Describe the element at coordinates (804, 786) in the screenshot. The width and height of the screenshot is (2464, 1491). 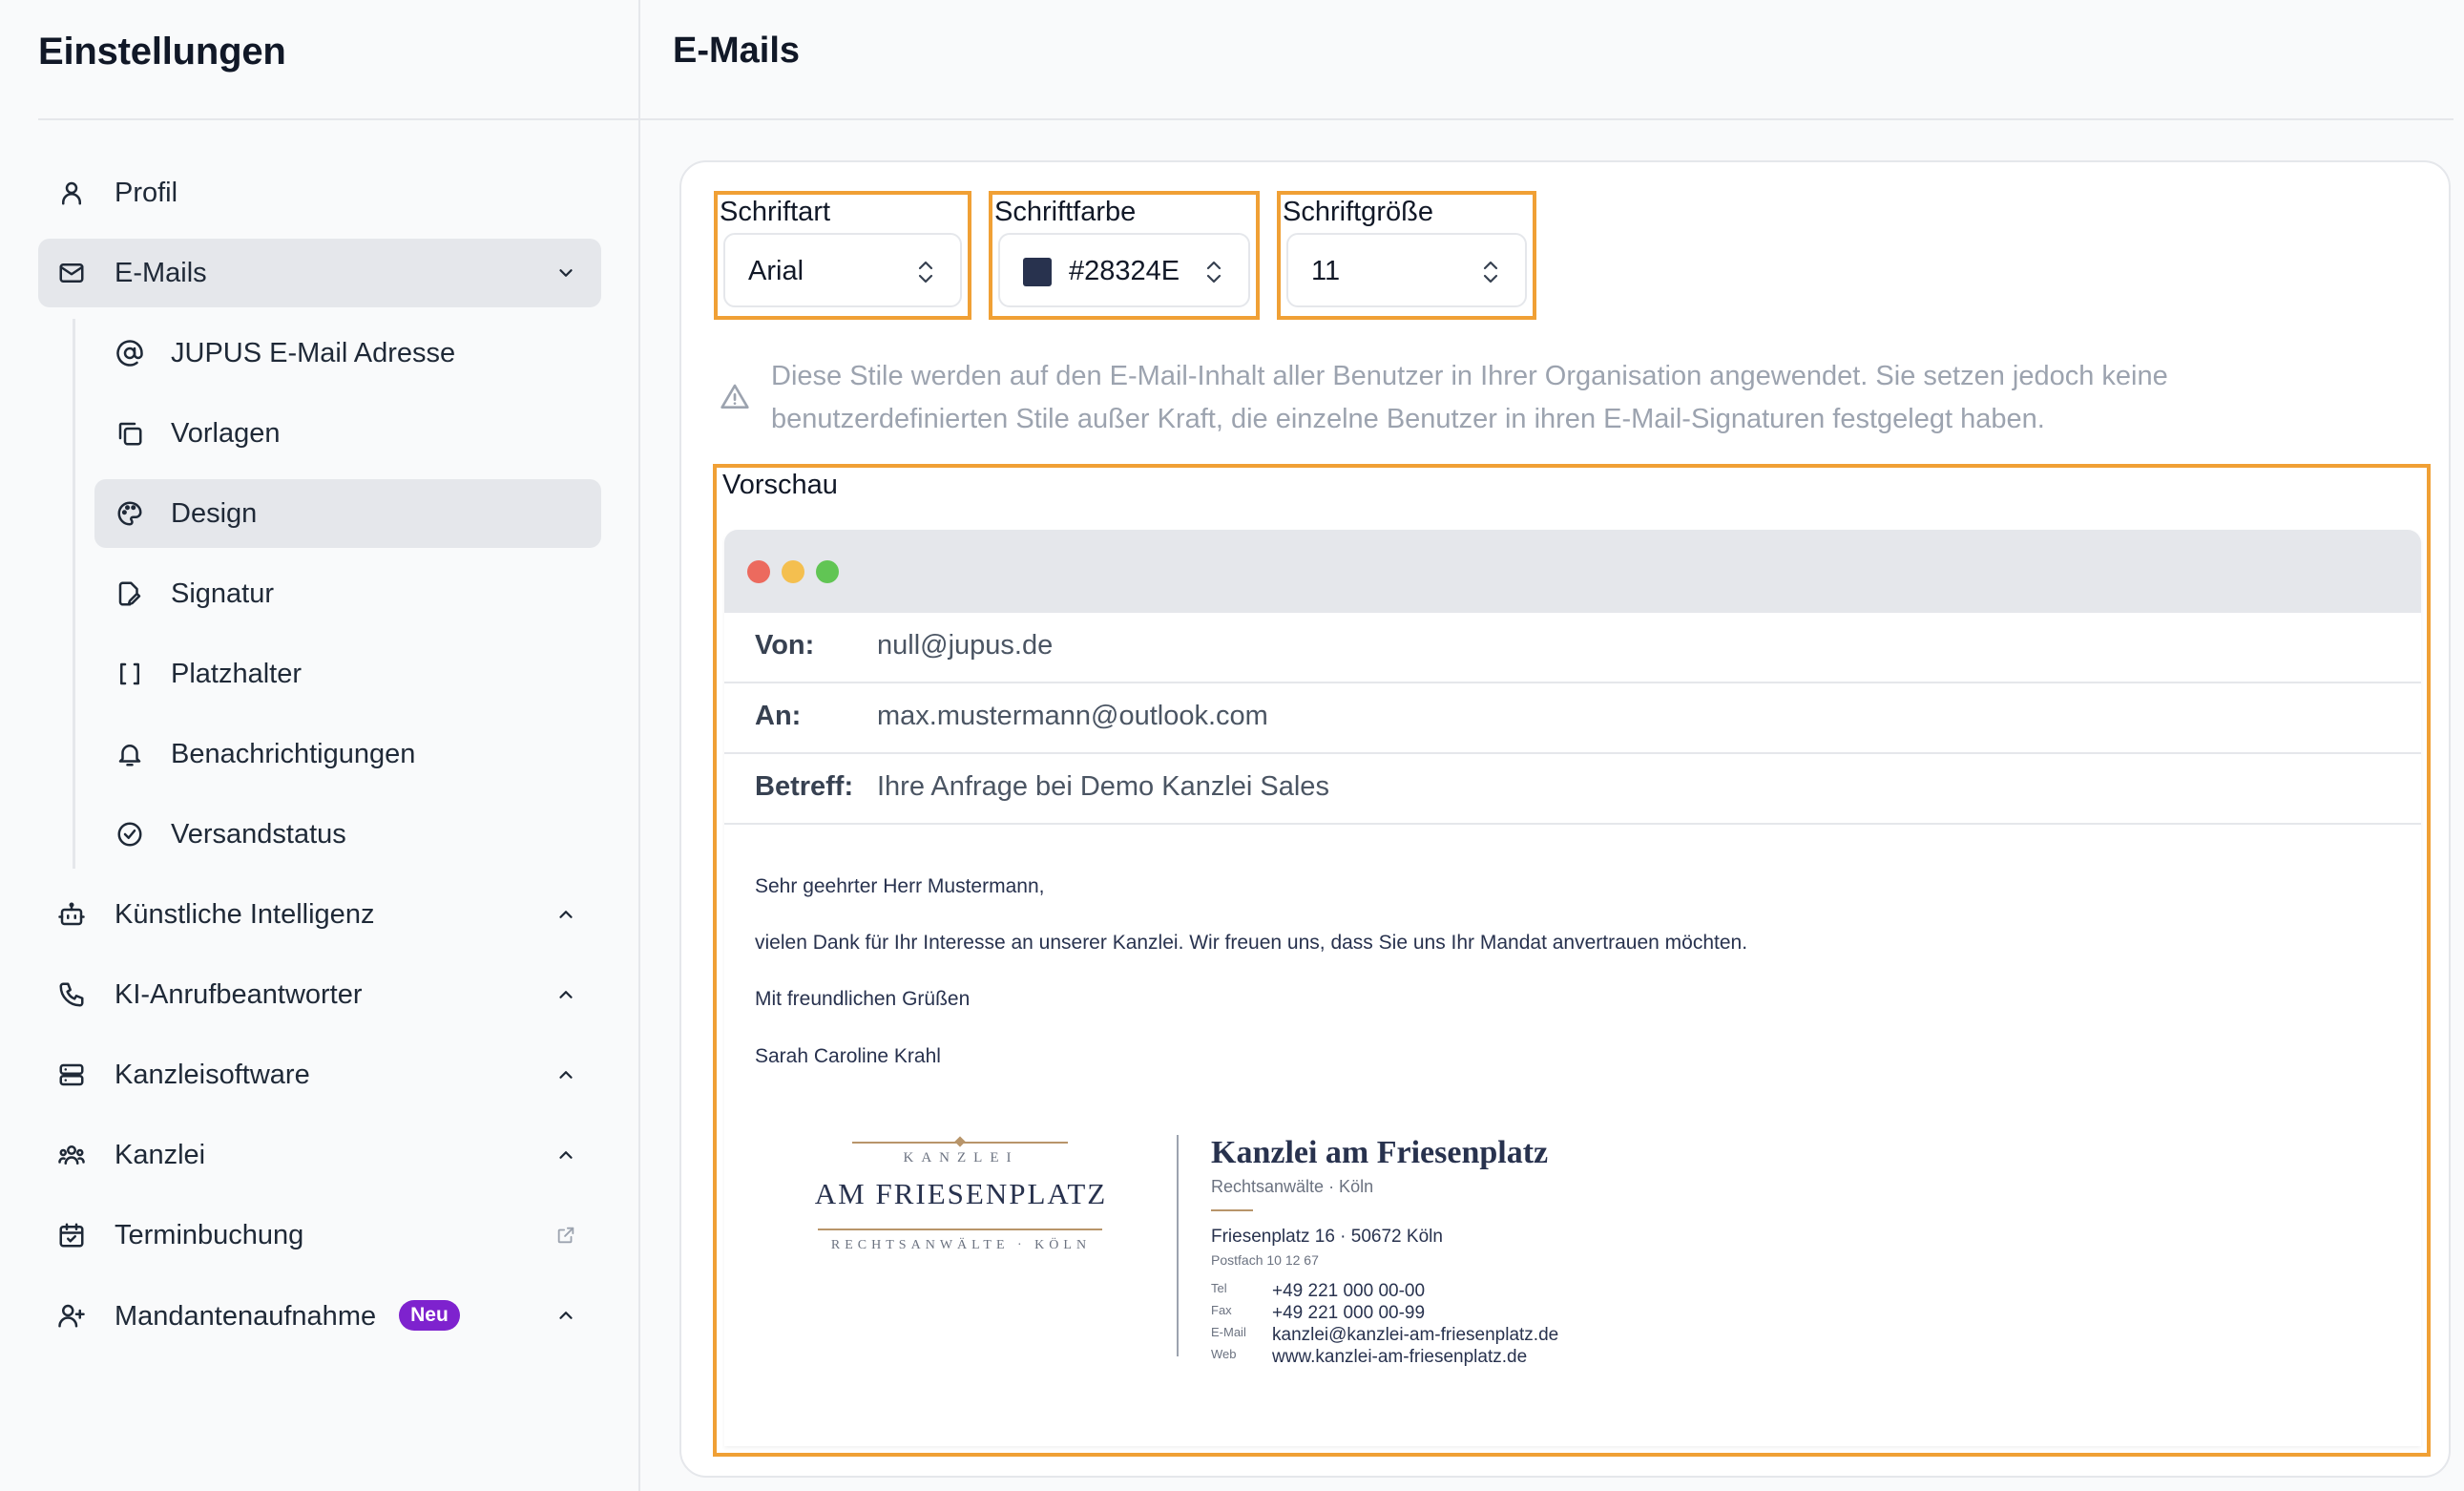
I see `subject-key: Betreff:` at that location.